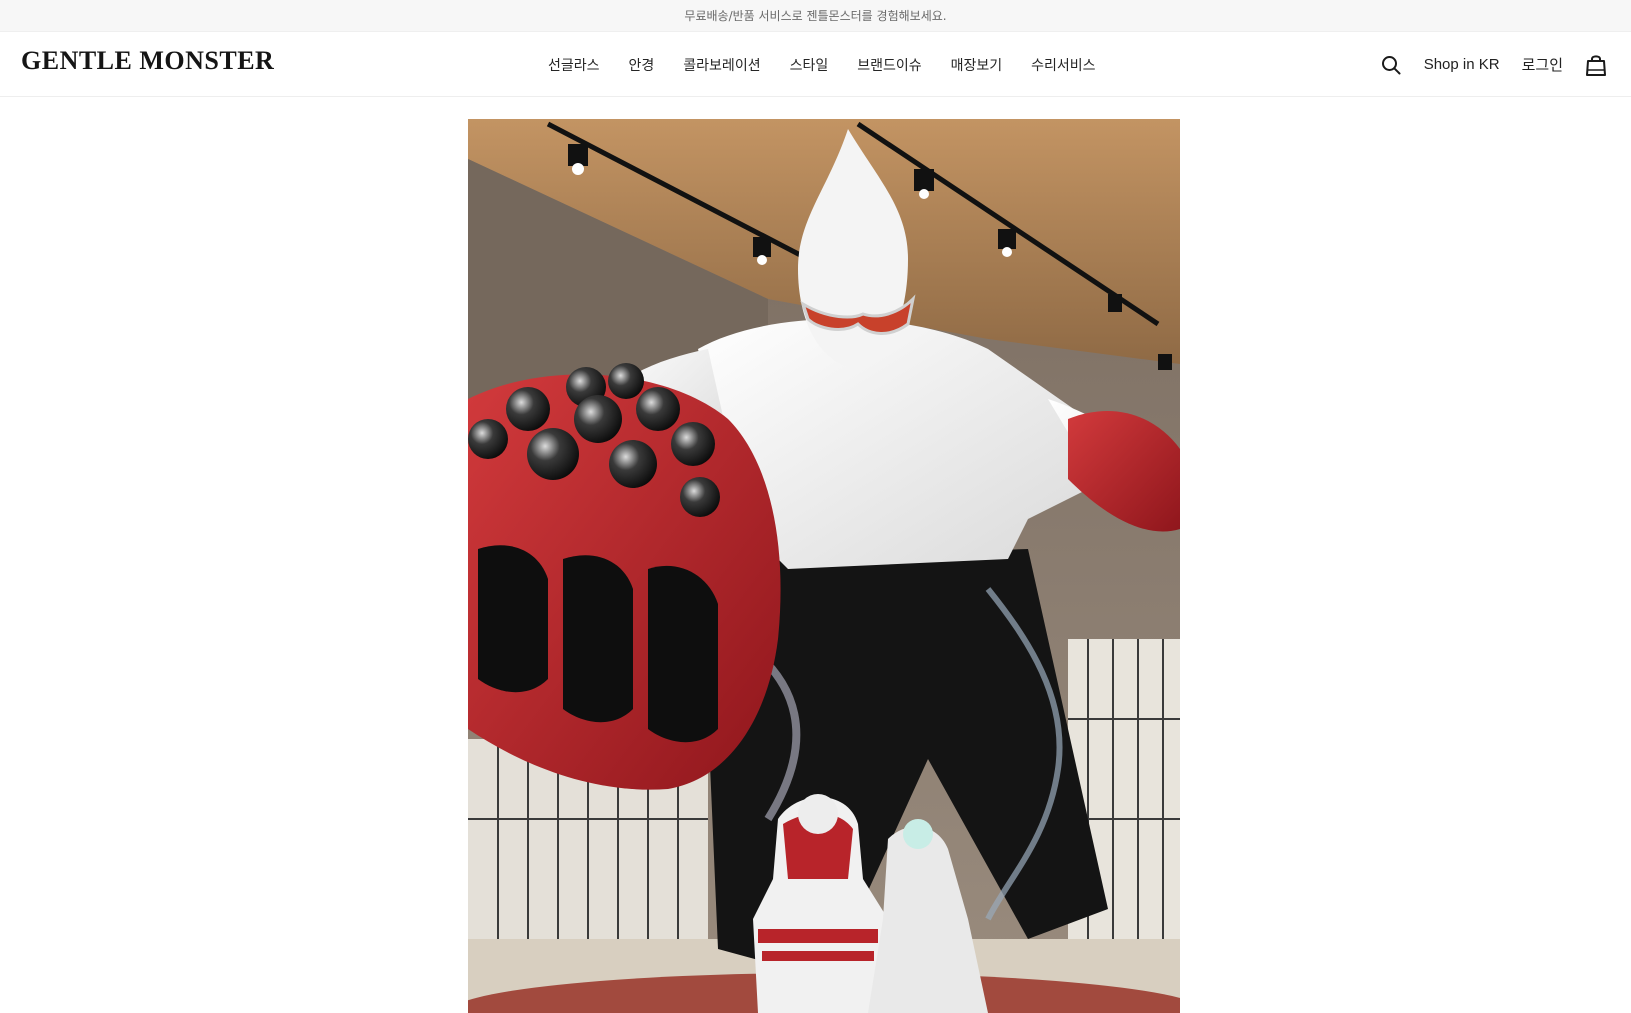 The image size is (1631, 1013). Describe the element at coordinates (809, 65) in the screenshot. I see `nav-item-style: 스타일` at that location.